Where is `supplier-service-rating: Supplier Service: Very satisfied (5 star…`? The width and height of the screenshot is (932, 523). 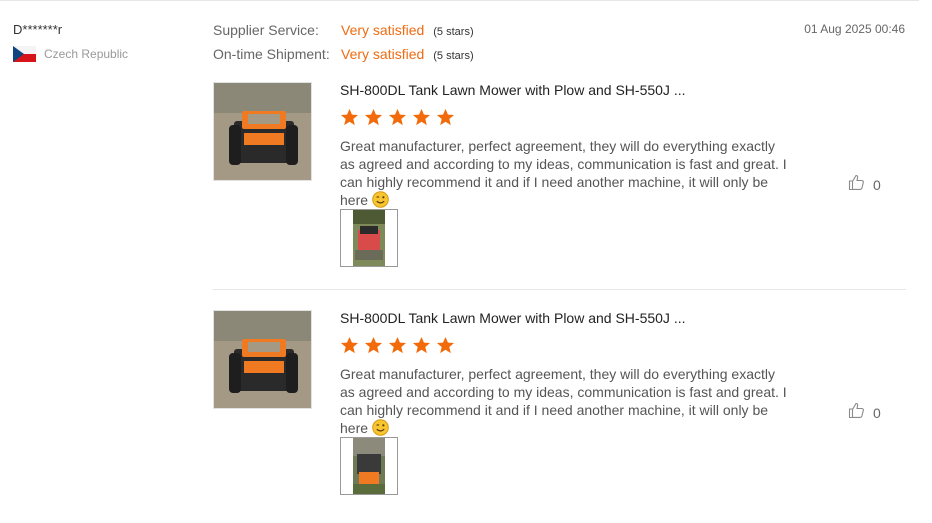
supplier-service-rating: Supplier Service: Very satisfied (5 star… is located at coordinates (343, 30).